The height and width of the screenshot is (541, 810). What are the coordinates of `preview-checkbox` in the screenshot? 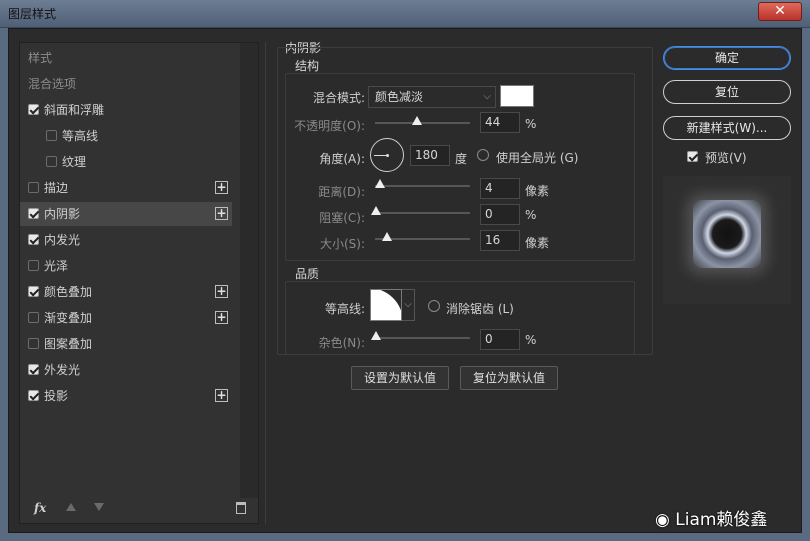 It's located at (692, 156).